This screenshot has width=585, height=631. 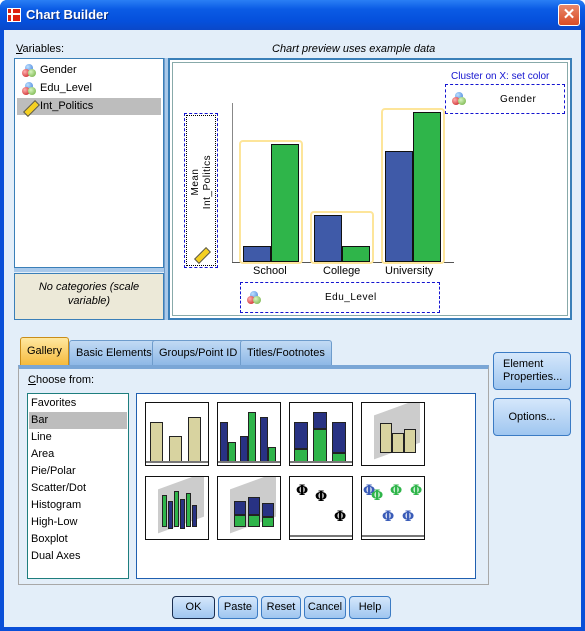 What do you see at coordinates (177, 434) in the screenshot?
I see `thumb-simple-bar` at bounding box center [177, 434].